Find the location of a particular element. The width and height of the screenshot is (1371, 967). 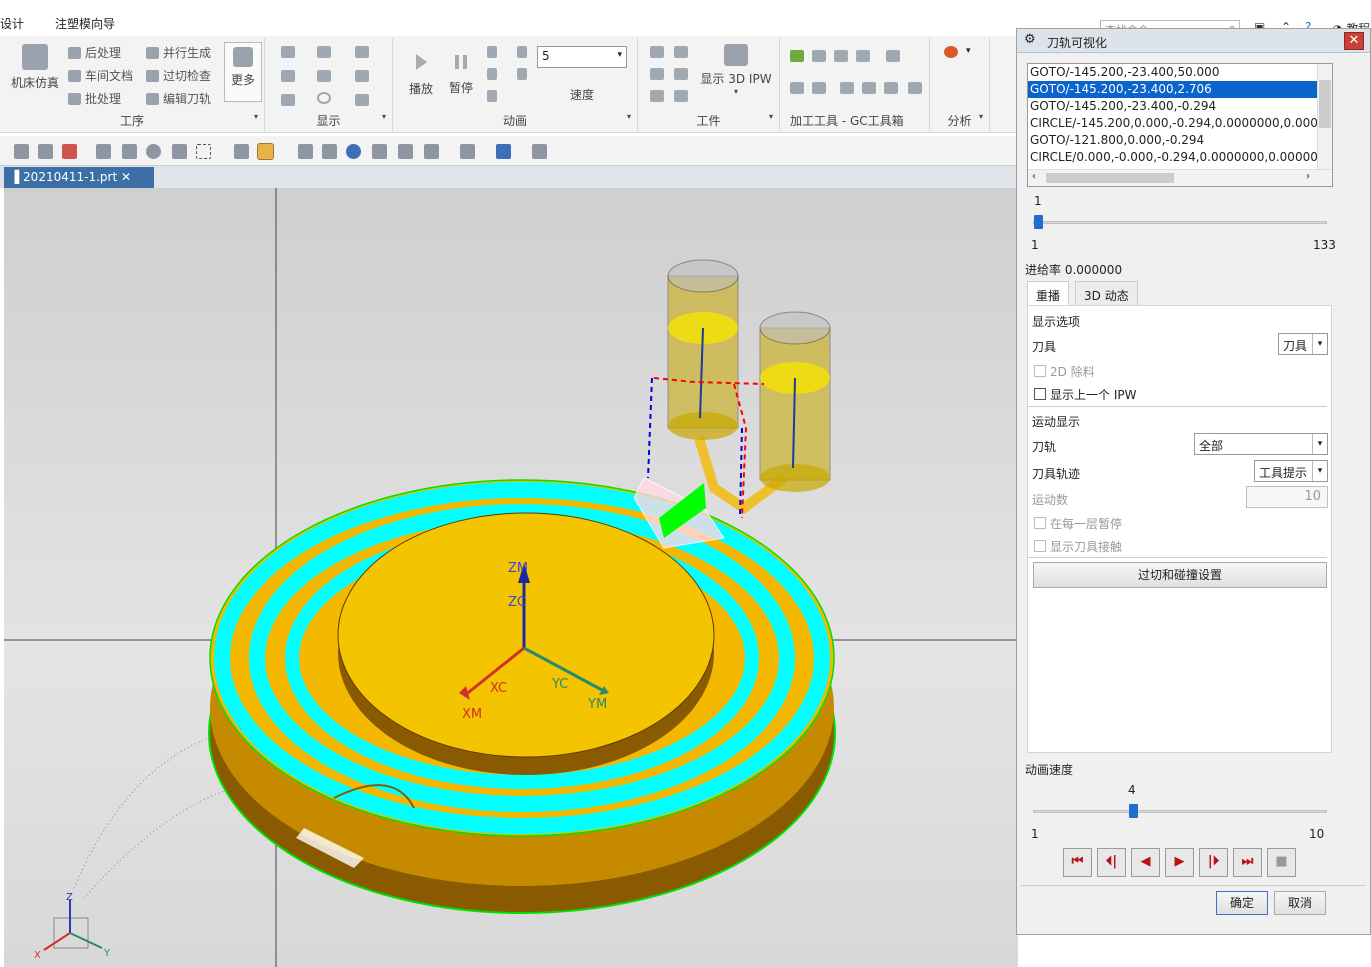

motion-count-input: 10 is located at coordinates (1287, 497).